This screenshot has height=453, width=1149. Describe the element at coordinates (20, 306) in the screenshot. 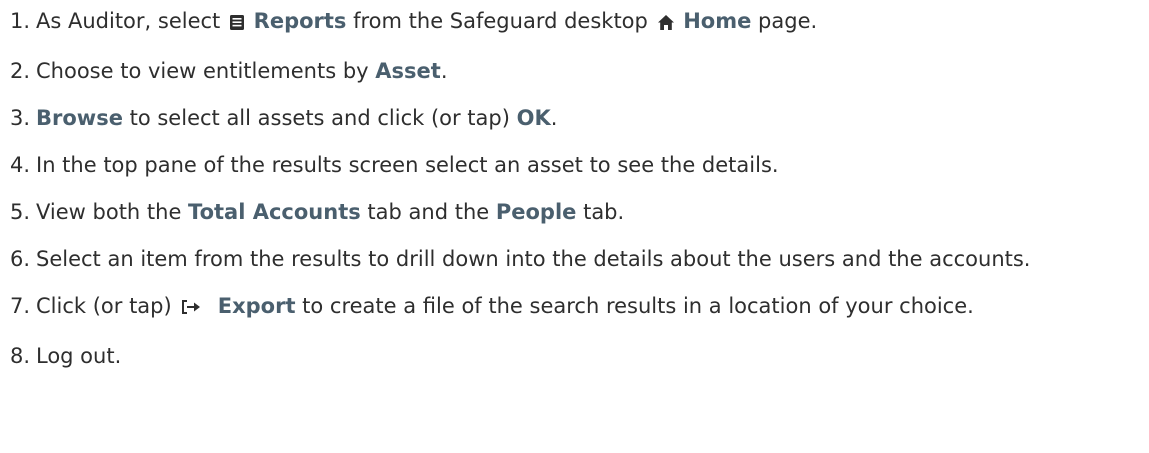

I see `step-number: 7.` at that location.